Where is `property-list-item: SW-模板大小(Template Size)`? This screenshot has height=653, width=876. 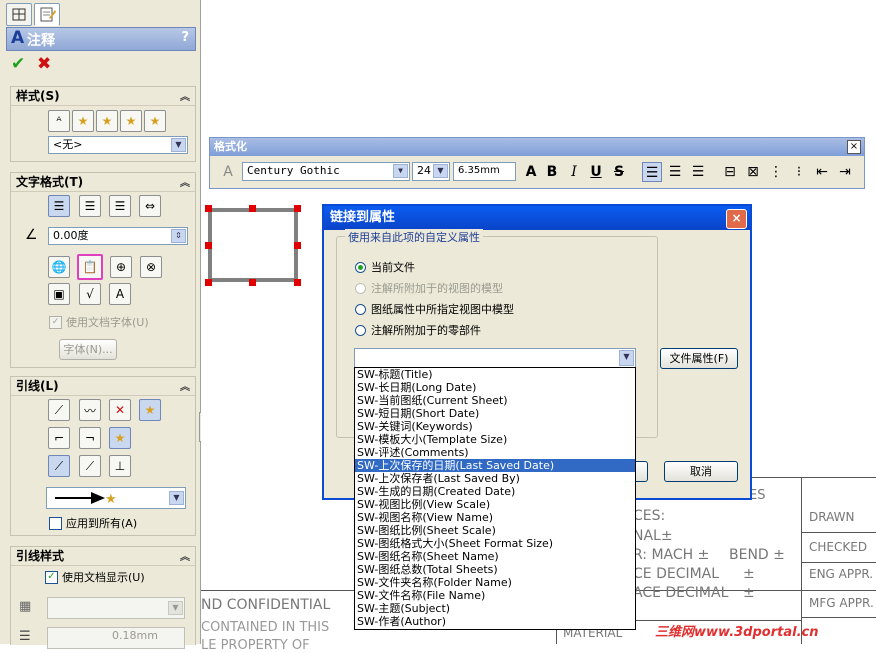 property-list-item: SW-模板大小(Template Size) is located at coordinates (495, 439).